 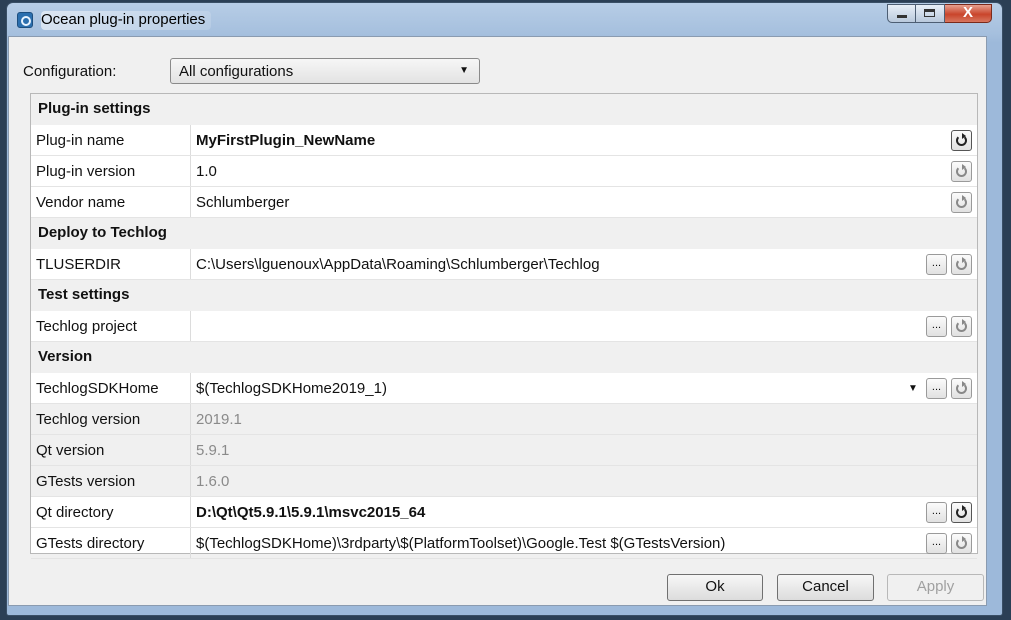 What do you see at coordinates (504, 109) in the screenshot?
I see `category-plugin-settings: Plug-in settings` at bounding box center [504, 109].